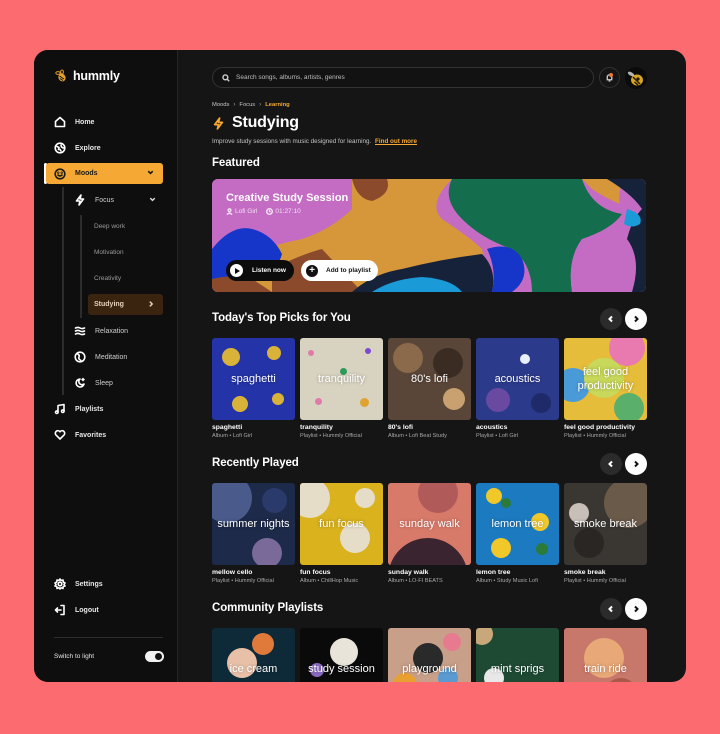  I want to click on cover-title: spaghetti, so click(253, 379).